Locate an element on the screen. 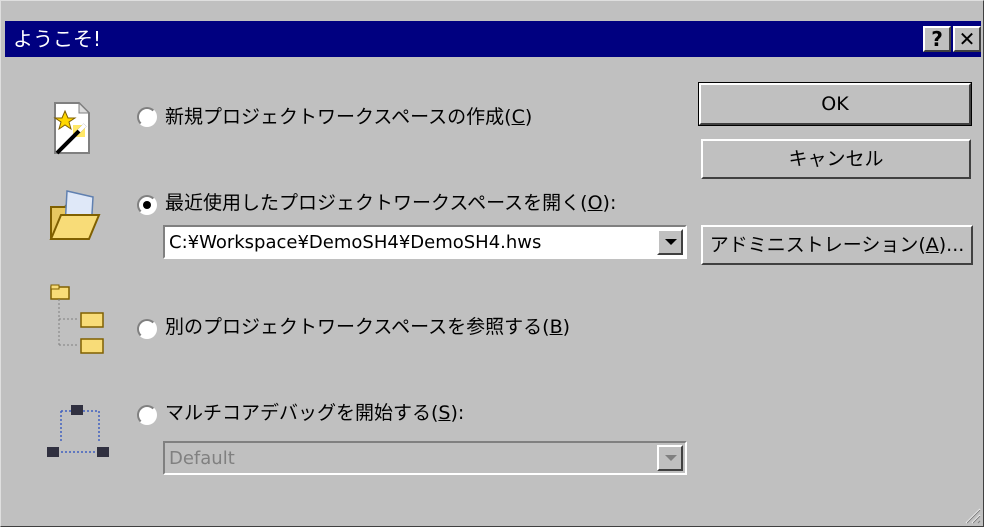  multicore-config-combo: Default is located at coordinates (425, 458).